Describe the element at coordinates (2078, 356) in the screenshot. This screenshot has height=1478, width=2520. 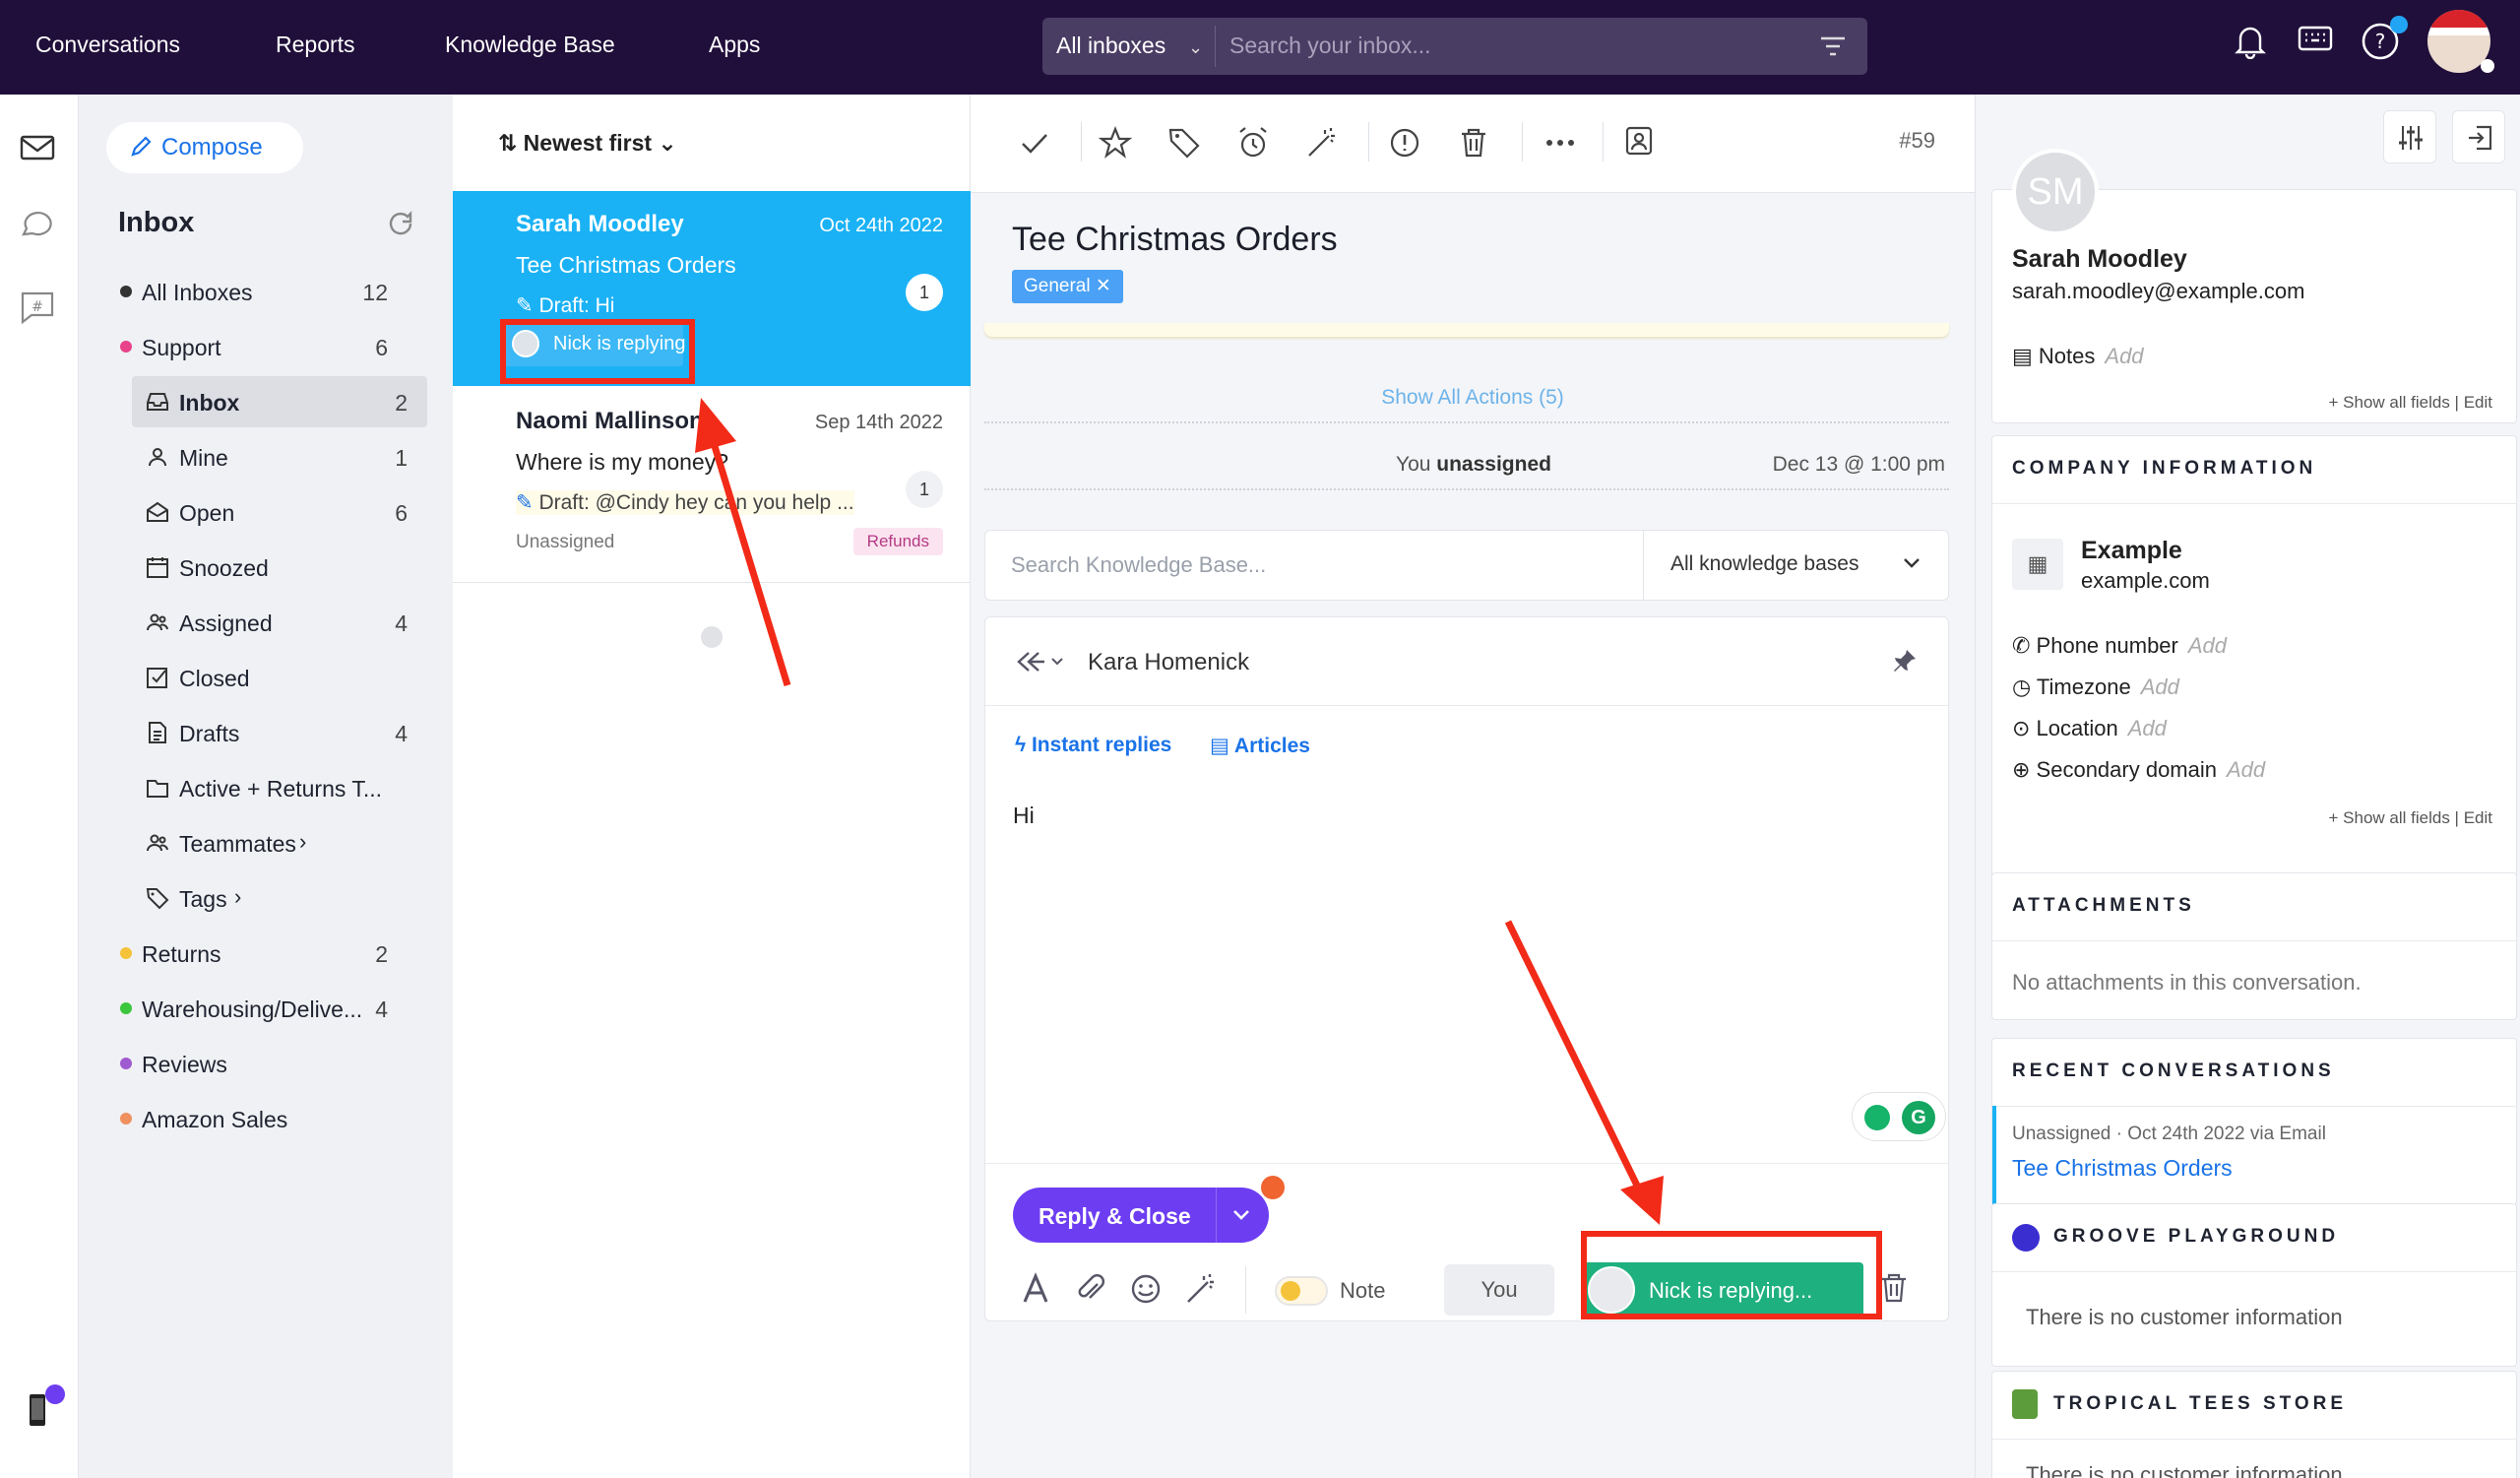
I see `notes-field: ▤ Notes Add` at that location.